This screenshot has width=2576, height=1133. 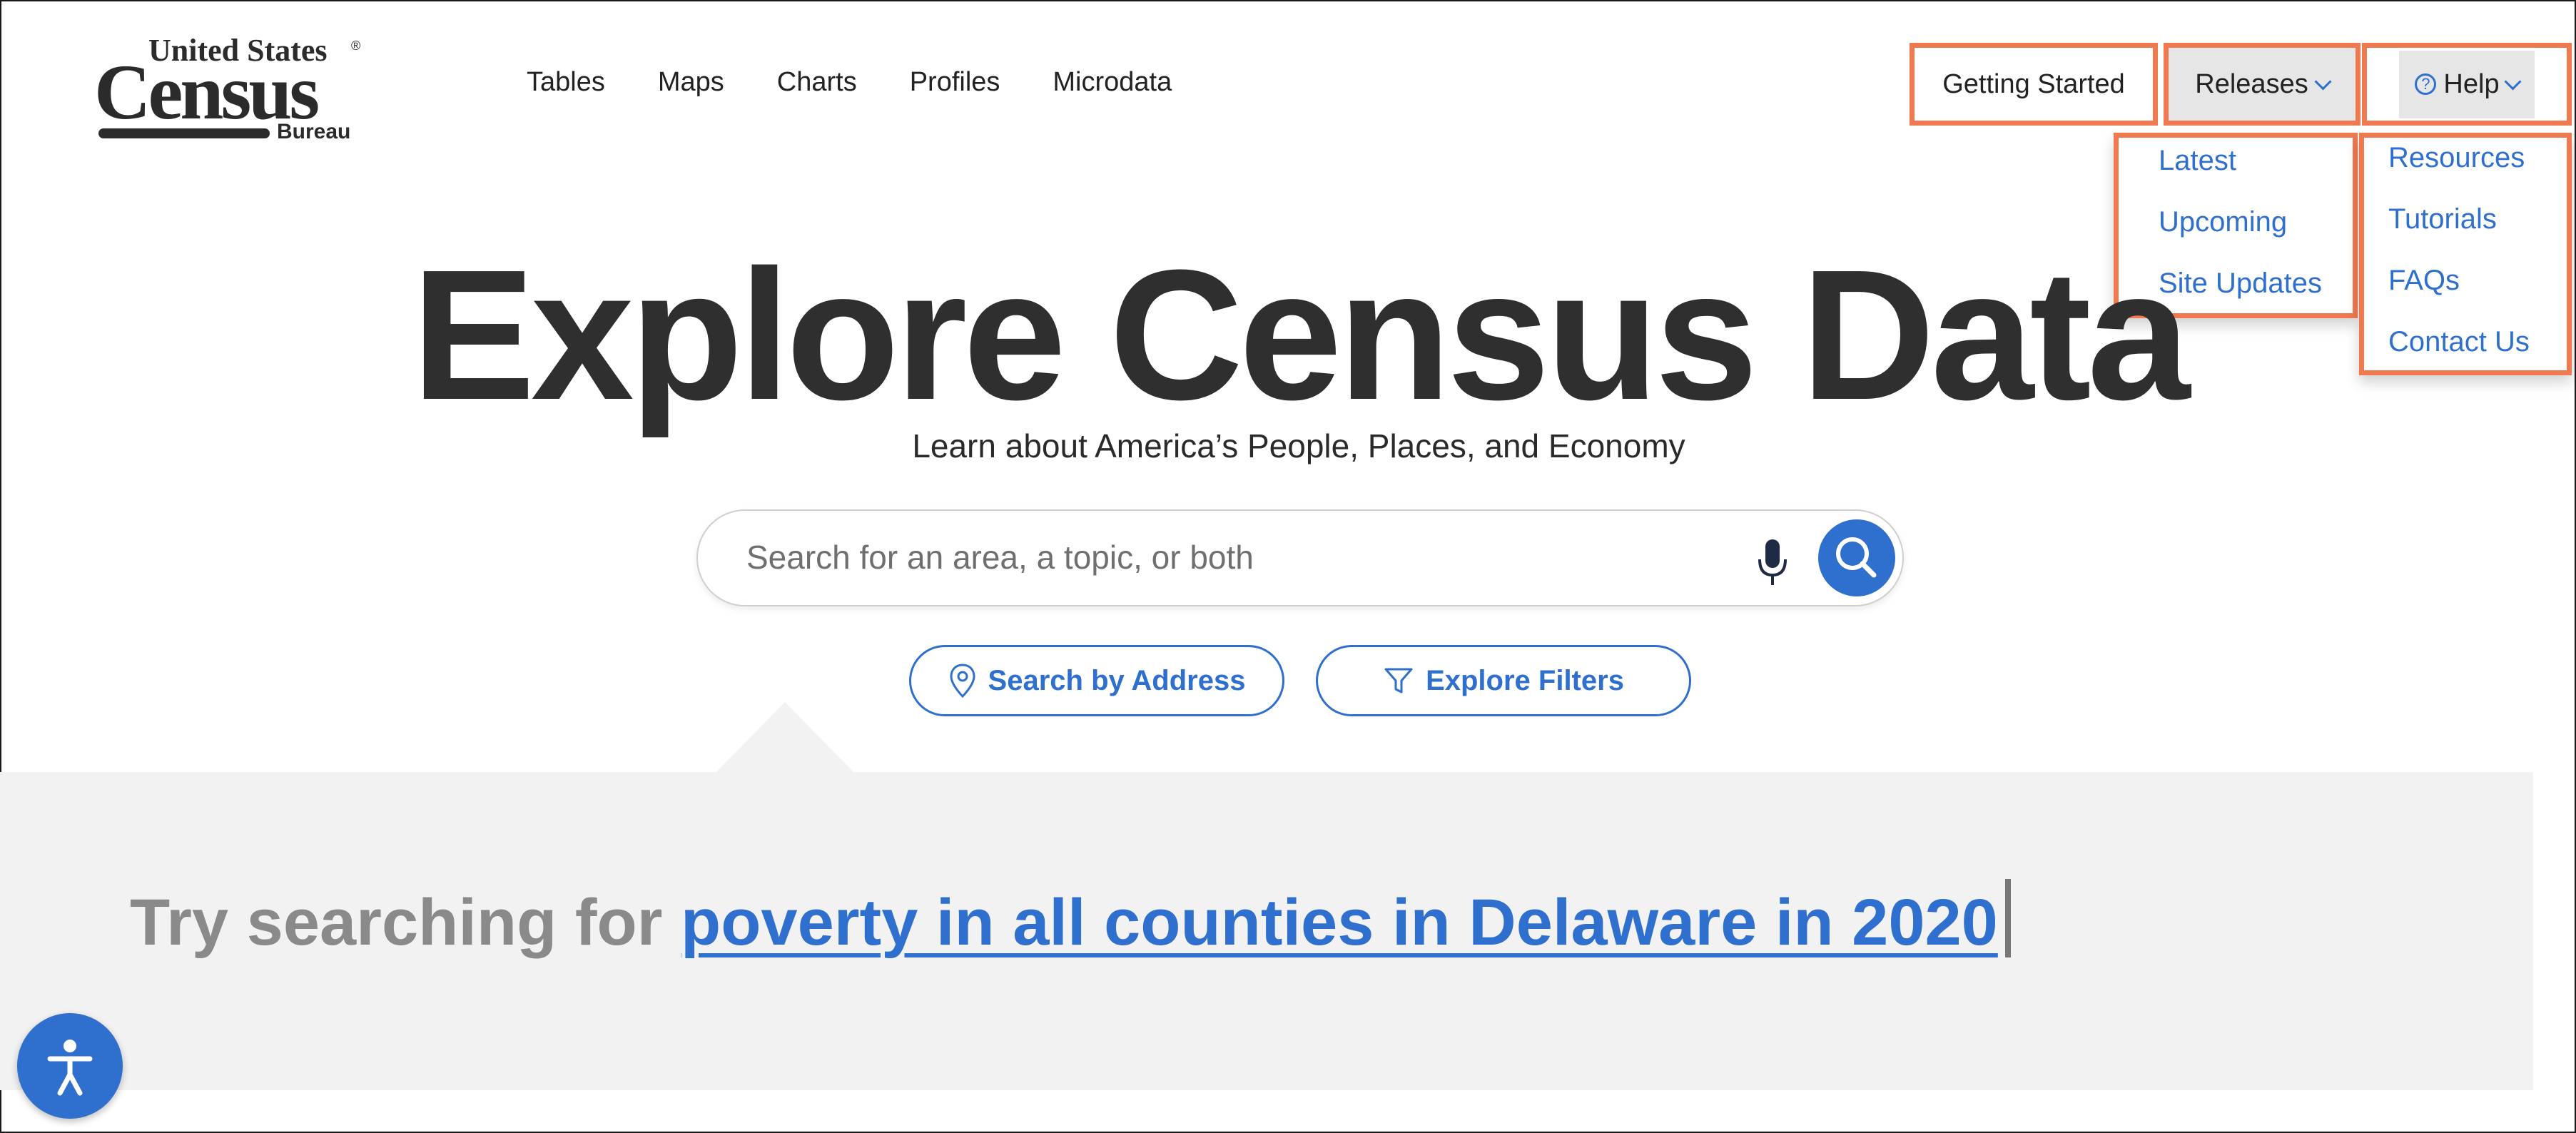 I want to click on releases-menu-latest: Latest, so click(x=2197, y=161).